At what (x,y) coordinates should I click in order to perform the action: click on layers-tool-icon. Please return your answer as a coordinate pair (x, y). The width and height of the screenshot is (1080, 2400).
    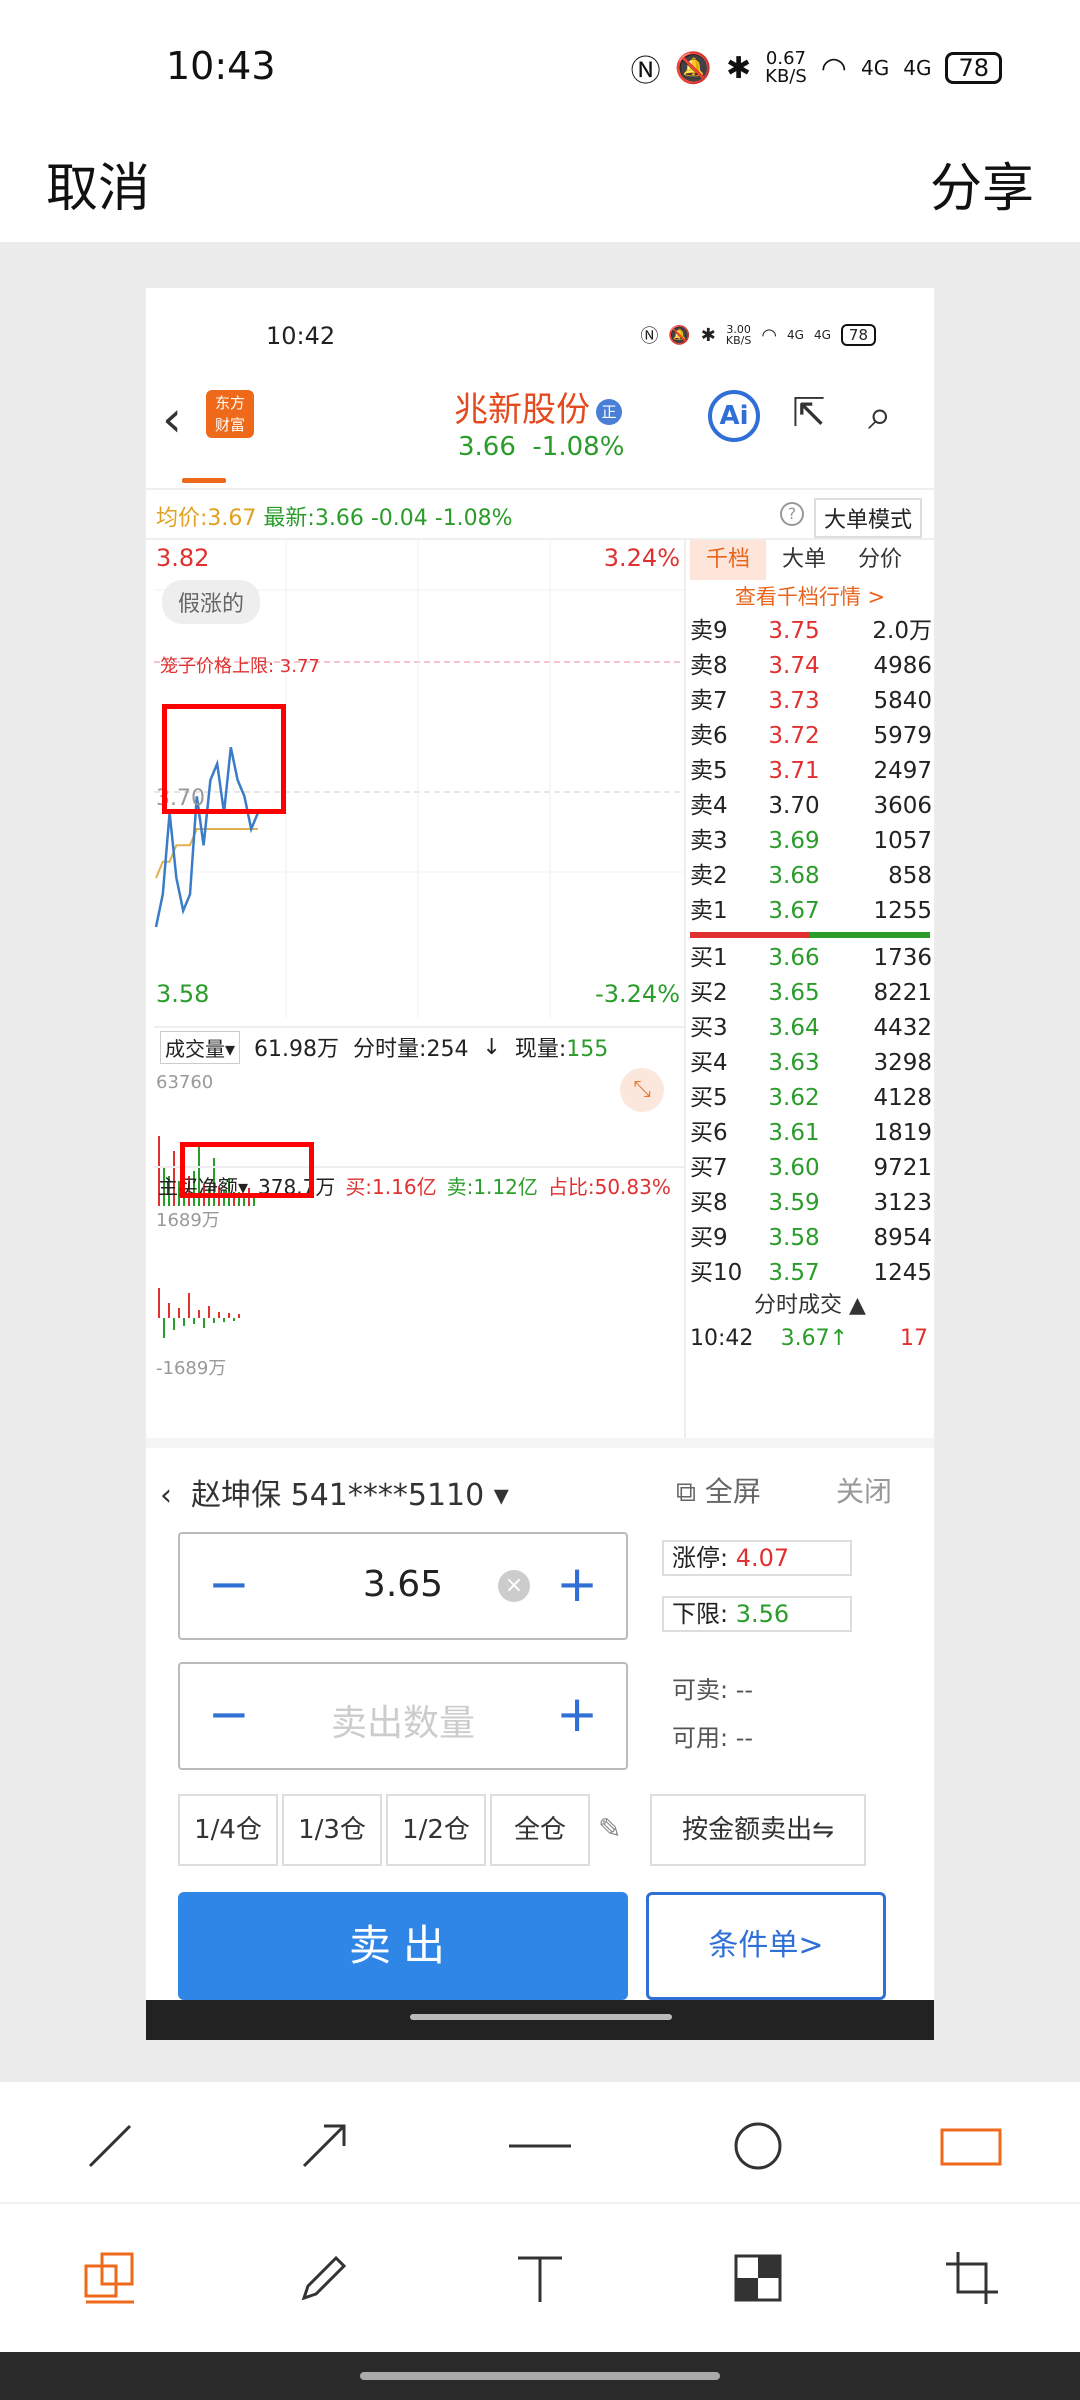
    Looking at the image, I should click on (110, 2278).